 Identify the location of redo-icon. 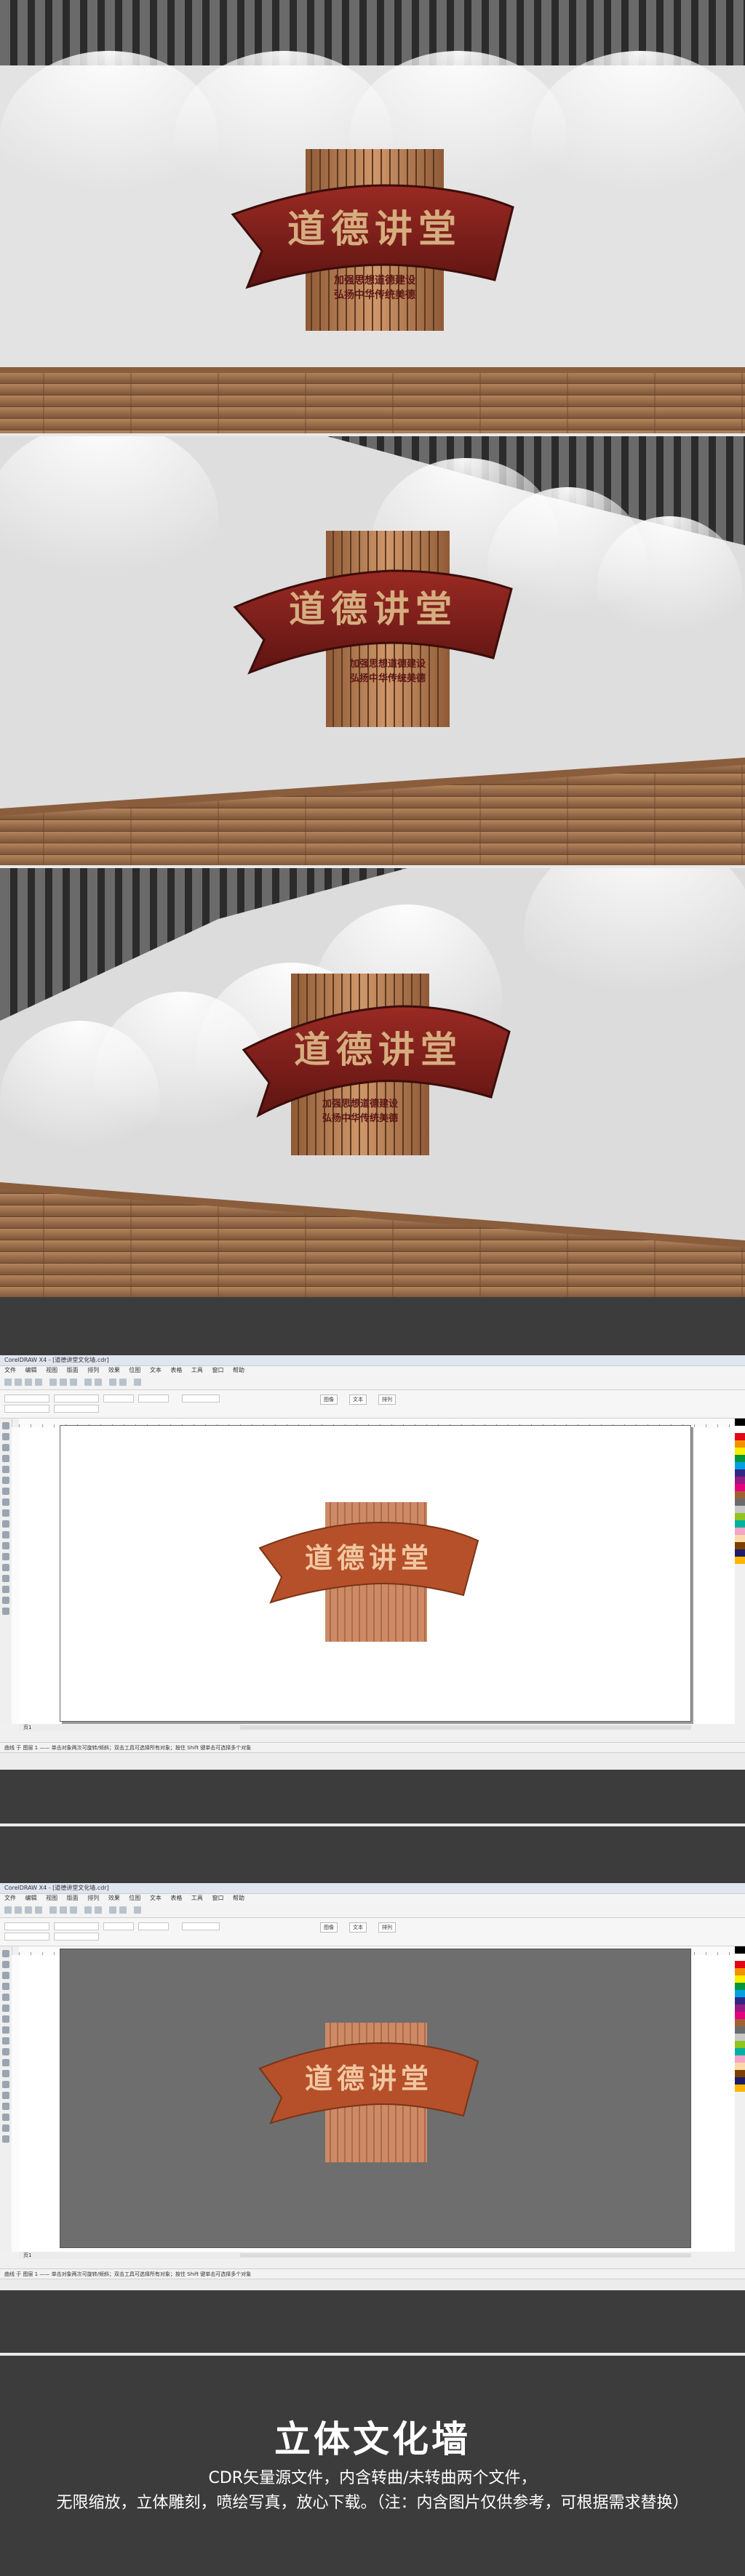
(98, 1382).